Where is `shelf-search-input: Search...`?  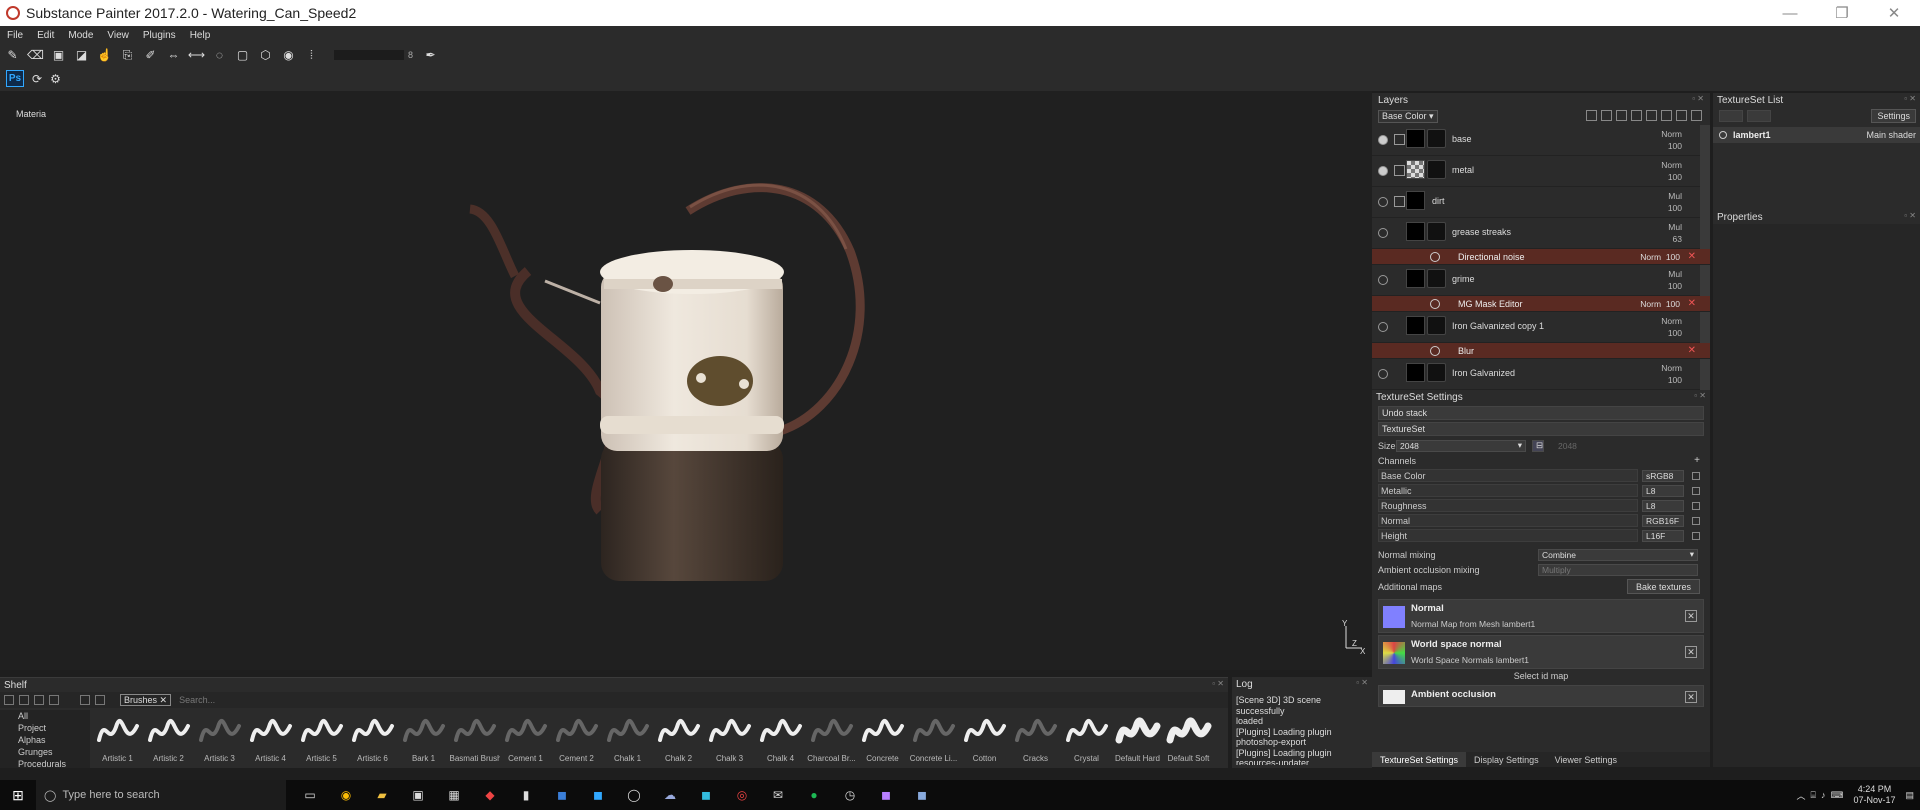
shelf-search-input: Search... is located at coordinates (197, 700).